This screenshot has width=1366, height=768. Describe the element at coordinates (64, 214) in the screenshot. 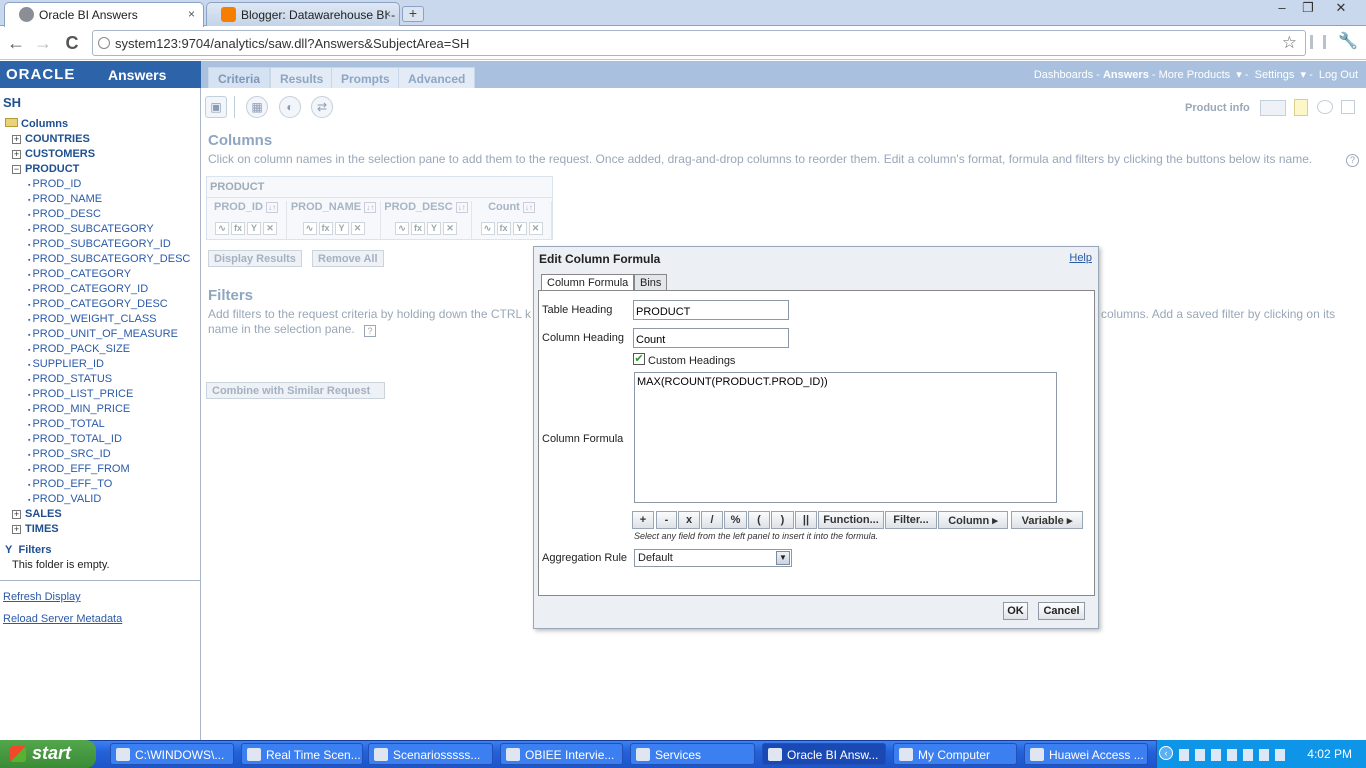

I see `column-item: PROD_DESC` at that location.